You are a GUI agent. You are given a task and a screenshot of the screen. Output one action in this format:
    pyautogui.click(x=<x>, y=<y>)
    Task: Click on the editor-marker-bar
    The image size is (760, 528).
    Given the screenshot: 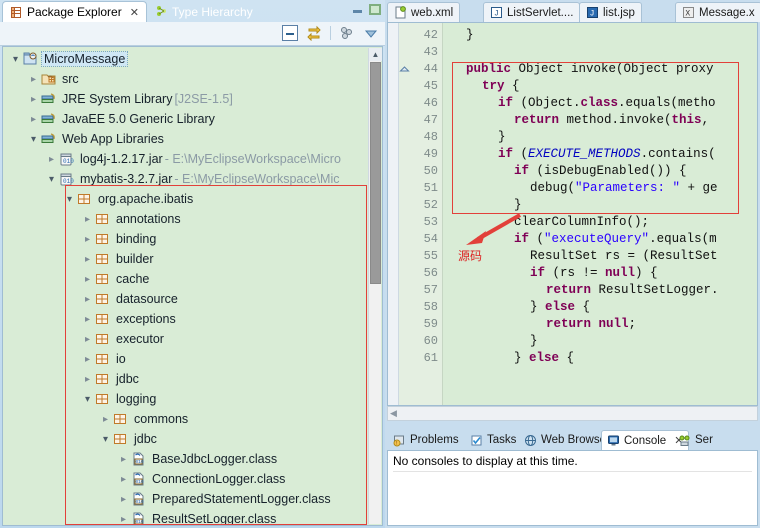 What is the action you would take?
    pyautogui.click(x=393, y=214)
    